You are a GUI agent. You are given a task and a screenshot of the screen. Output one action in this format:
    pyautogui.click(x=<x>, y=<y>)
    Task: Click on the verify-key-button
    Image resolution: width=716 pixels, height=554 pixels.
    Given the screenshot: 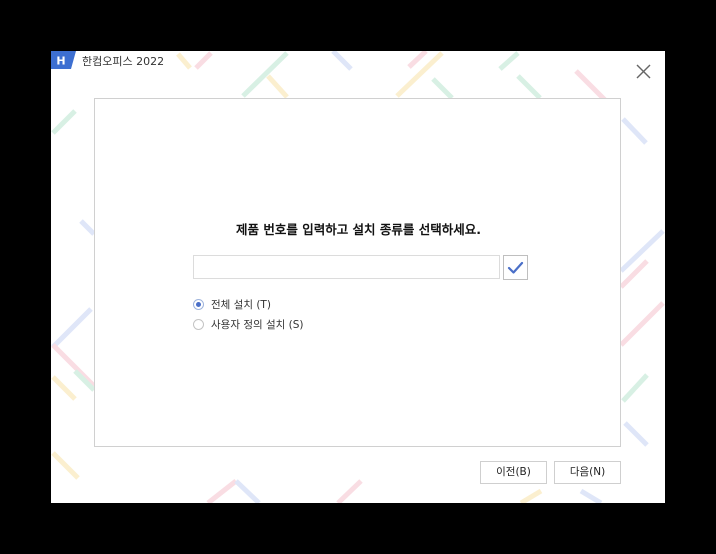 What is the action you would take?
    pyautogui.click(x=515, y=267)
    